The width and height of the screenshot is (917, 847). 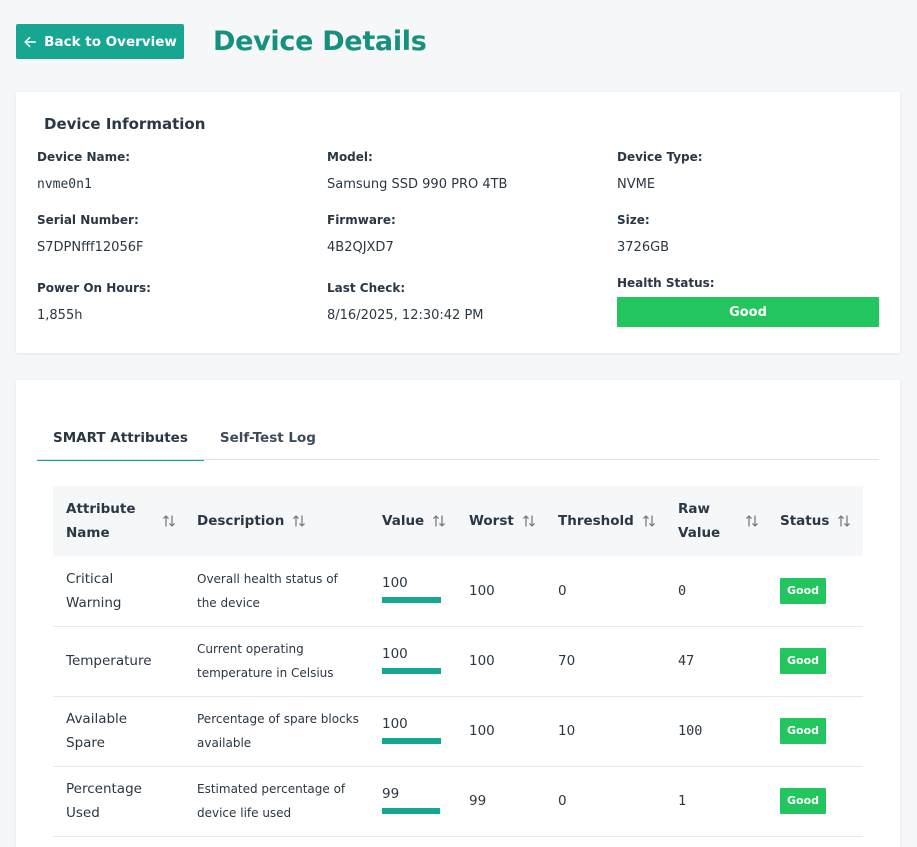 What do you see at coordinates (97, 731) in the screenshot?
I see `attribute-name-cell: Available Spare` at bounding box center [97, 731].